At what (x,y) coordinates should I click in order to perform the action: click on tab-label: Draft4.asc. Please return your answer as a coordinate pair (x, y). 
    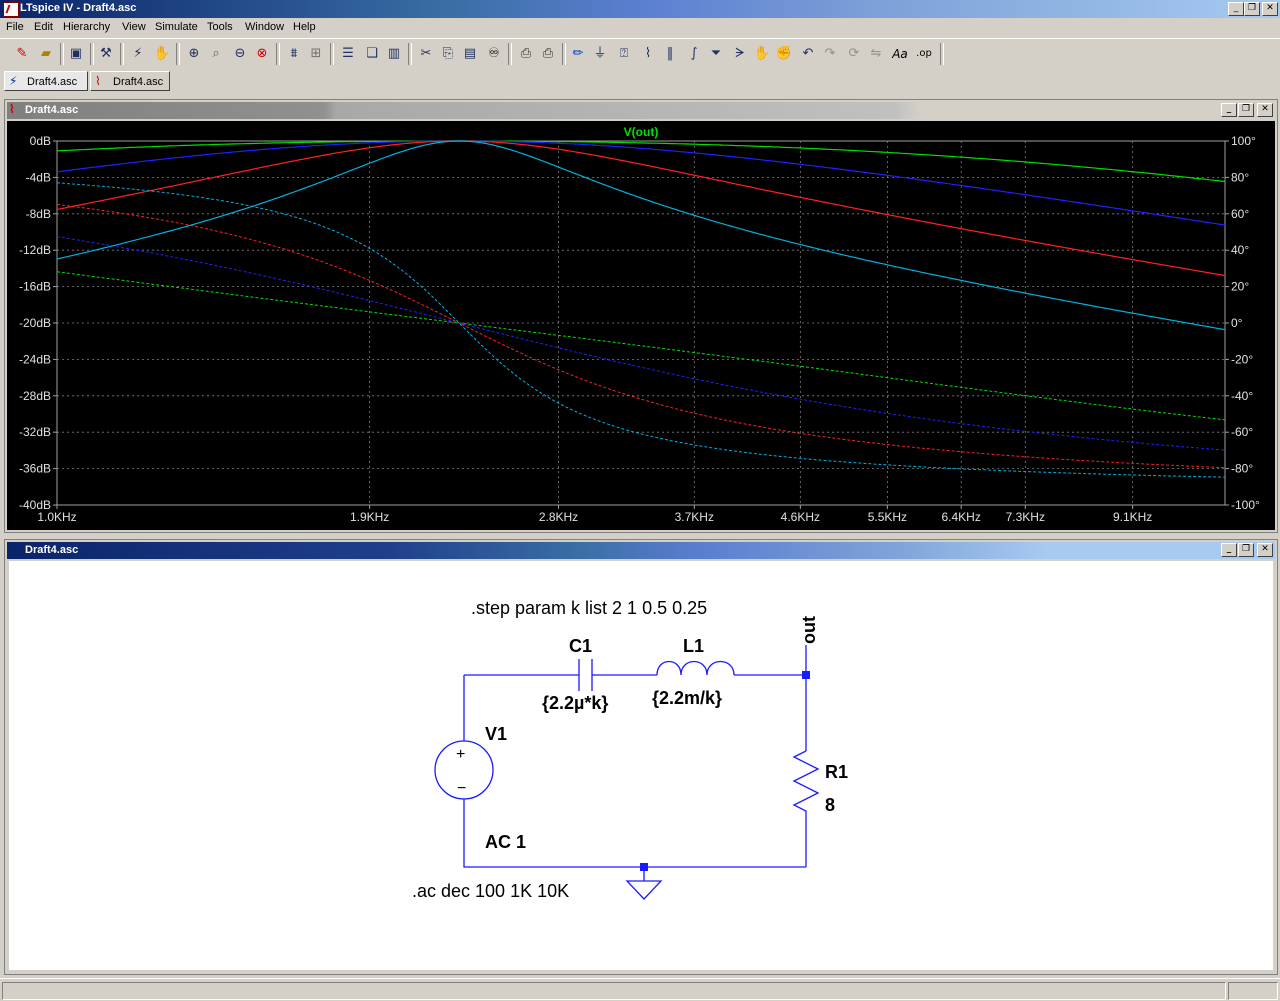
    Looking at the image, I should click on (138, 82).